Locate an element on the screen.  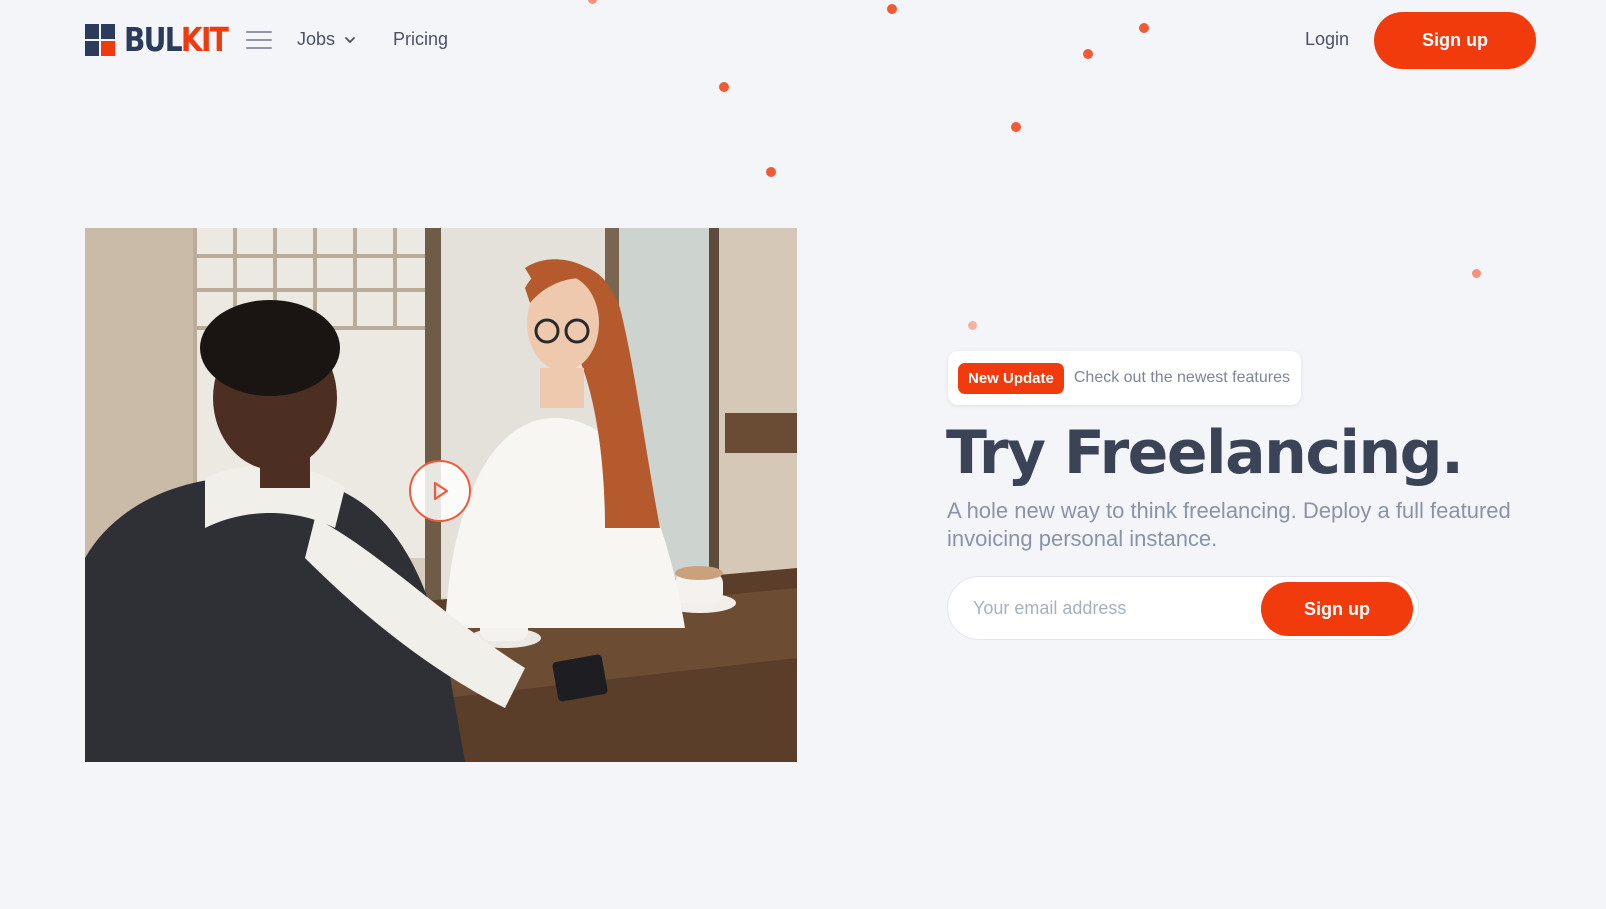
nav-item-jobs: Jobs is located at coordinates (326, 39).